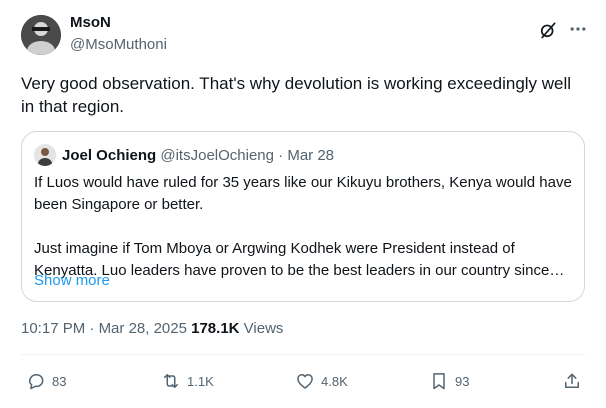 The height and width of the screenshot is (408, 606). Describe the element at coordinates (72, 280) in the screenshot. I see `show-more-link: Show more` at that location.